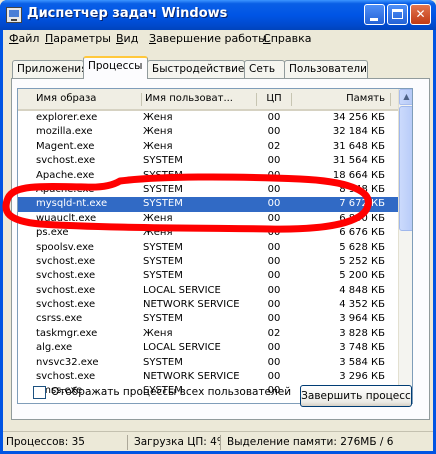  I want to click on table-row: svchost.exe SYSTEM 00 5 200 КБ, so click(208, 276).